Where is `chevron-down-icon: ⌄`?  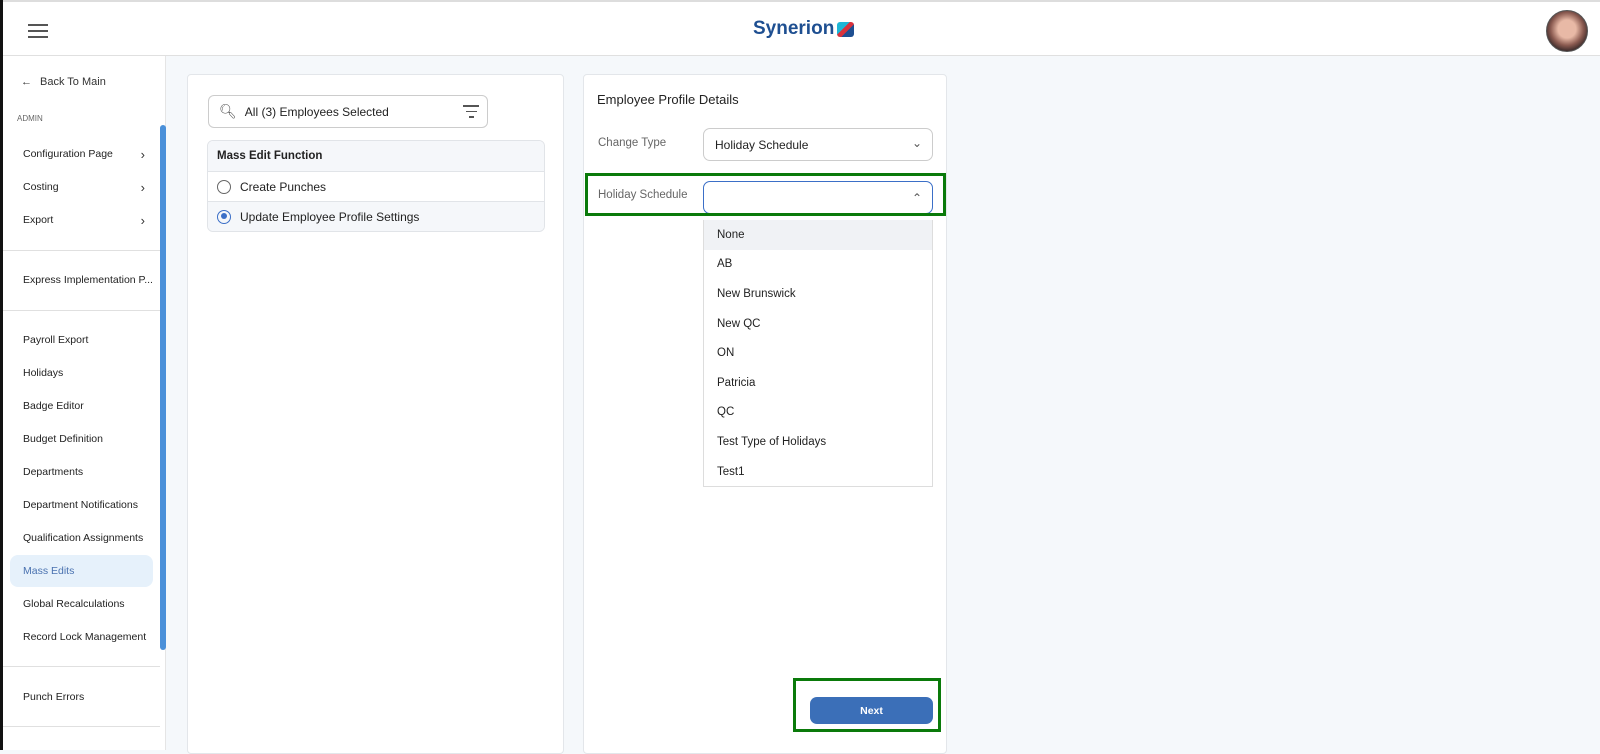
chevron-down-icon: ⌄ is located at coordinates (916, 143).